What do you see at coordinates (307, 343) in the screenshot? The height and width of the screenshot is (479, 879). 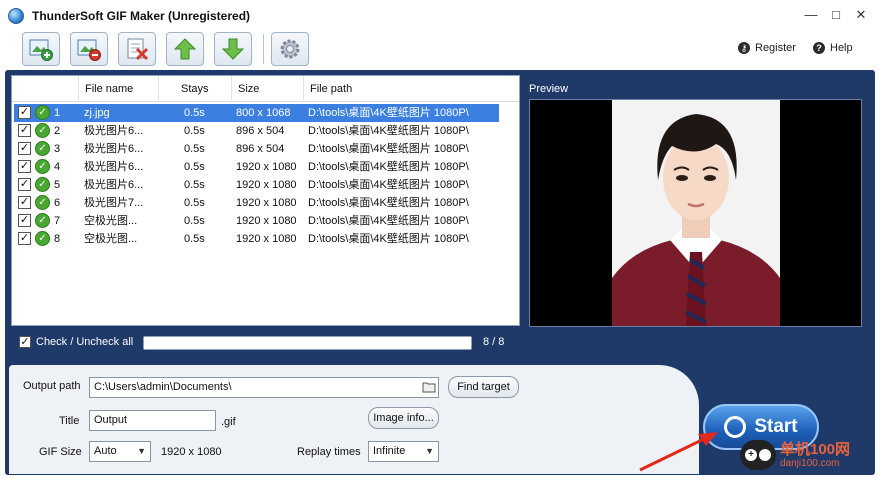 I see `progress-bar` at bounding box center [307, 343].